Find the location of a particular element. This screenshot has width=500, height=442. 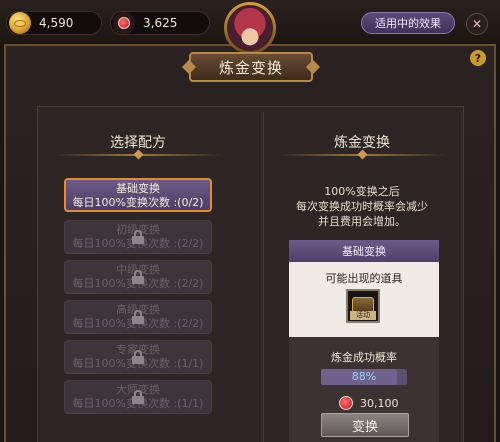

possible-items-label: 可能出现的道具 is located at coordinates (364, 278).